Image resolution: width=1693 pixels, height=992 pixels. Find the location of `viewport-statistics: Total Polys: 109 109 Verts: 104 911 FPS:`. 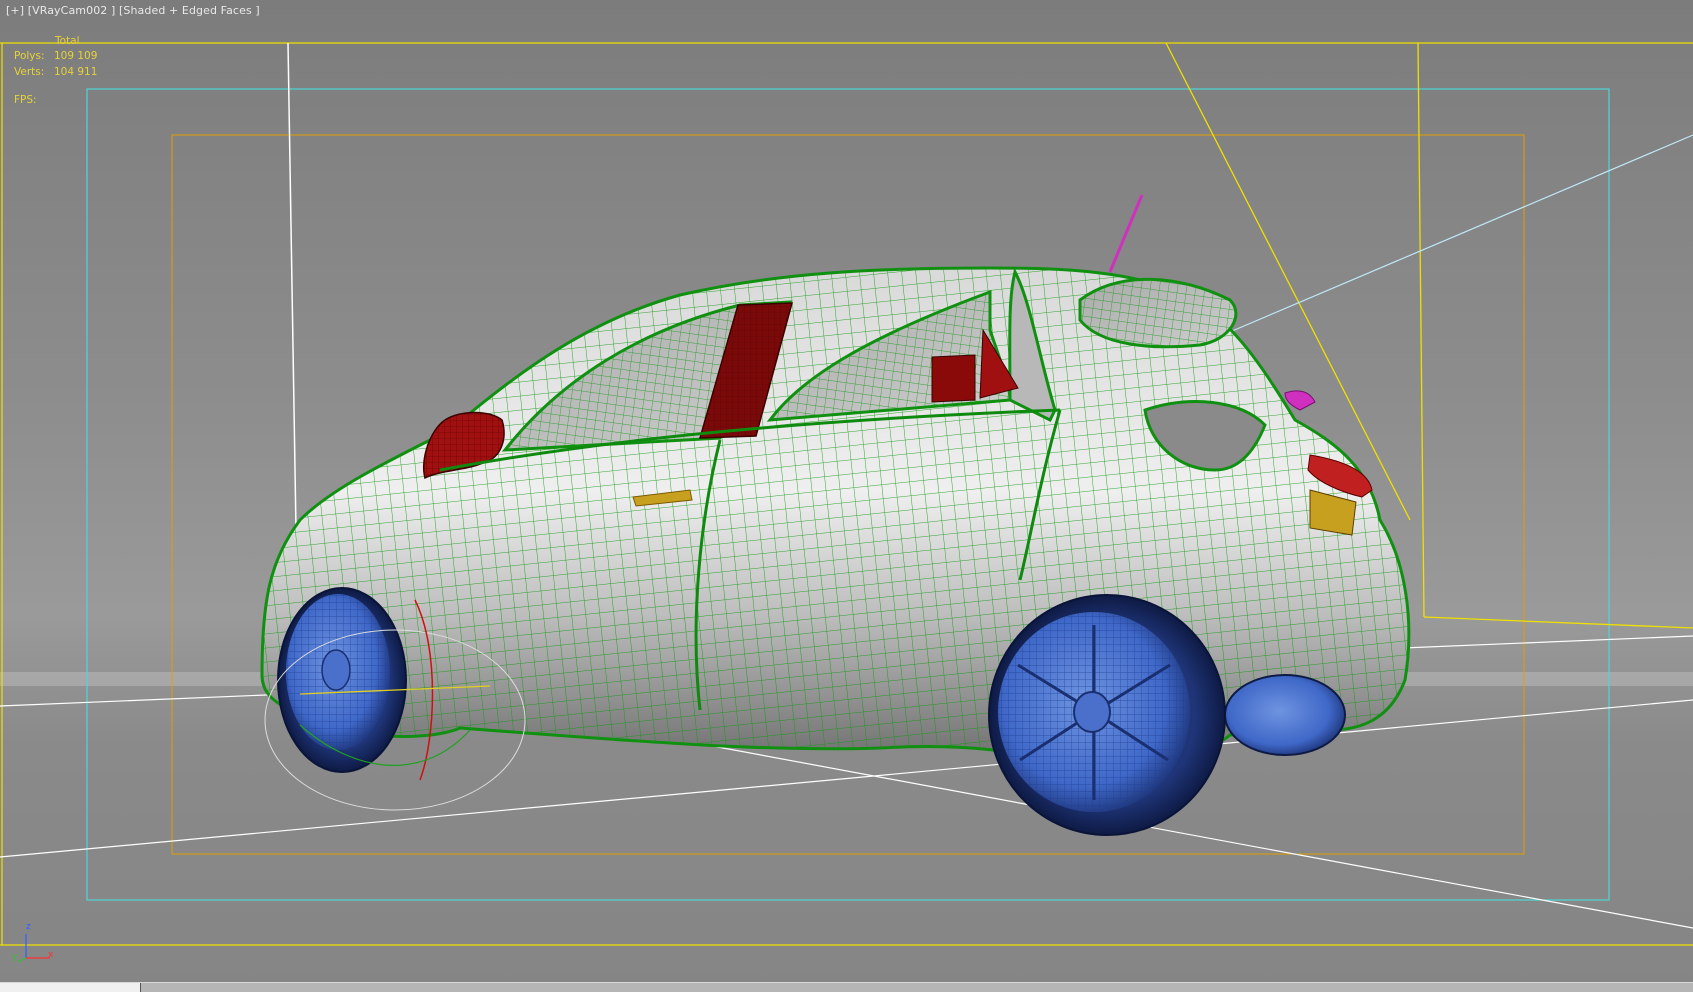

viewport-statistics: Total Polys: 109 109 Verts: 104 911 FPS: is located at coordinates (55, 71).